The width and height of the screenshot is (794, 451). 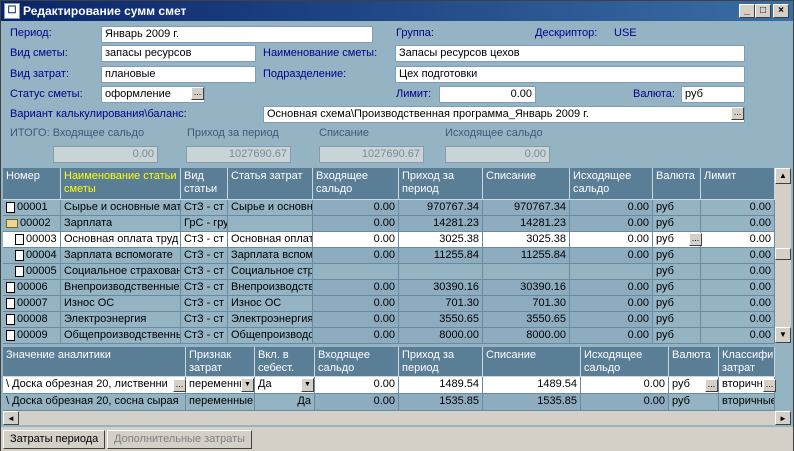 I want to click on table-cell: Зарплата вспом, so click(x=270, y=256).